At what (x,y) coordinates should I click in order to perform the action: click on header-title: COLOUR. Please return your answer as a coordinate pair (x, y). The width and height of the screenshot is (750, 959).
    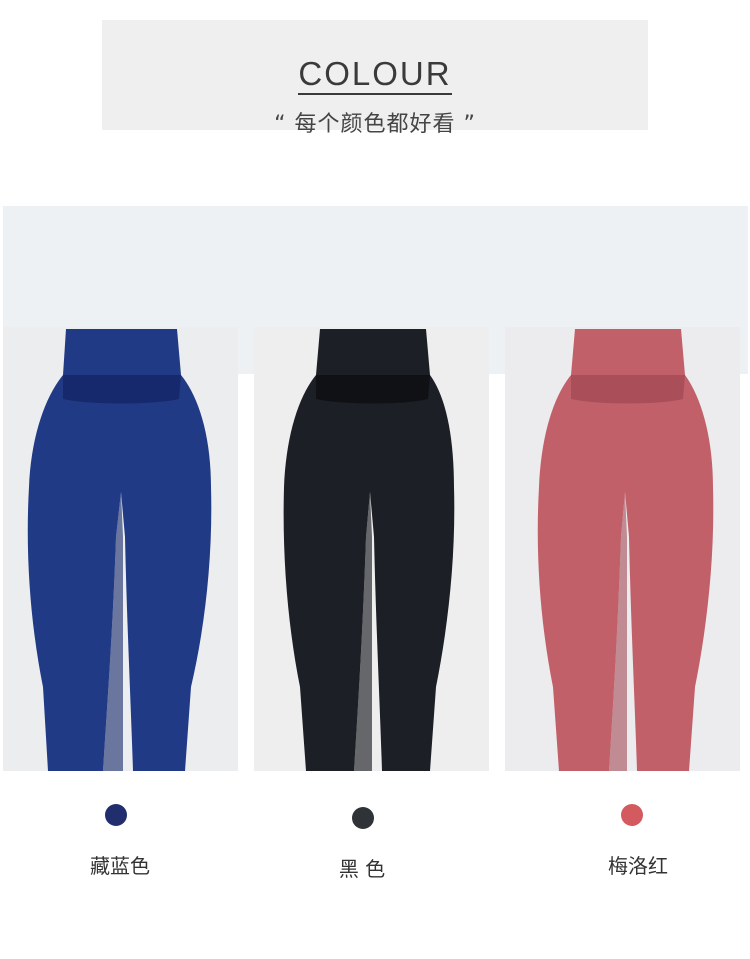
    Looking at the image, I should click on (375, 75).